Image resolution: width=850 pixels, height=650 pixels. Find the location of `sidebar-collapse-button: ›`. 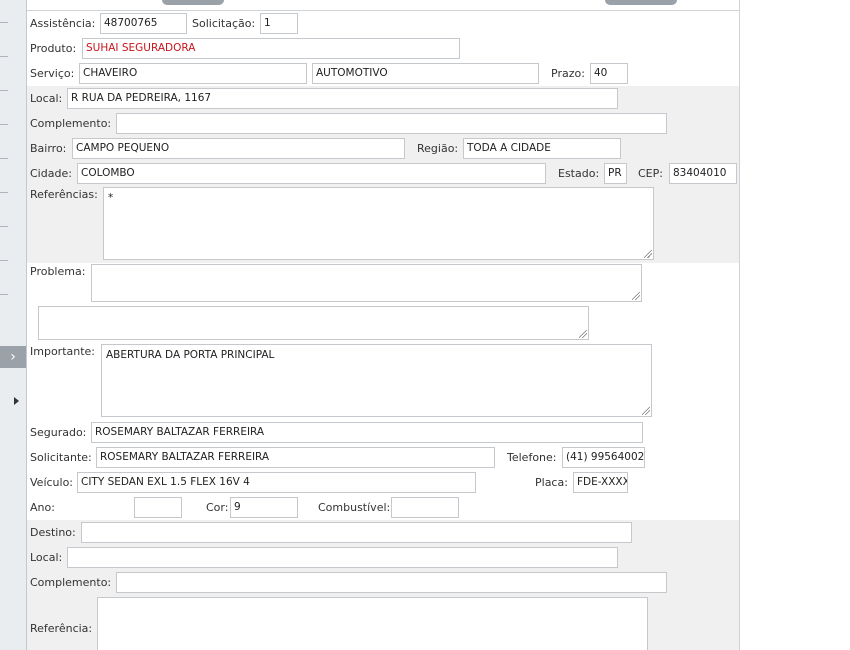

sidebar-collapse-button: › is located at coordinates (13, 357).